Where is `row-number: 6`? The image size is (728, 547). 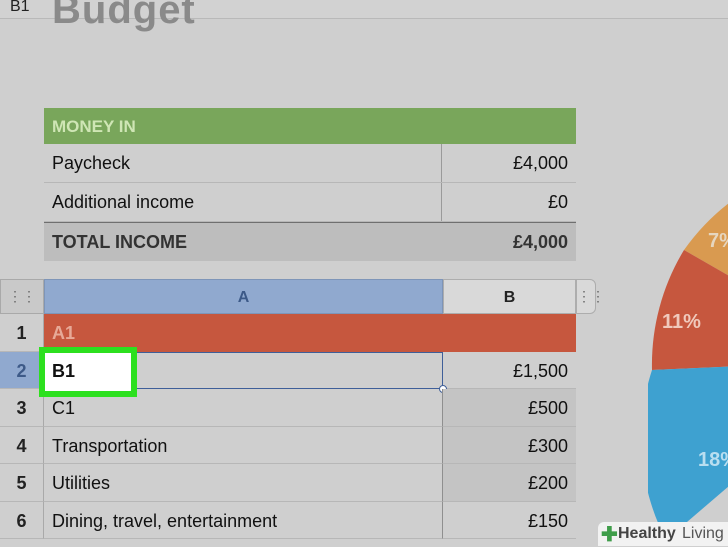 row-number: 6 is located at coordinates (22, 520).